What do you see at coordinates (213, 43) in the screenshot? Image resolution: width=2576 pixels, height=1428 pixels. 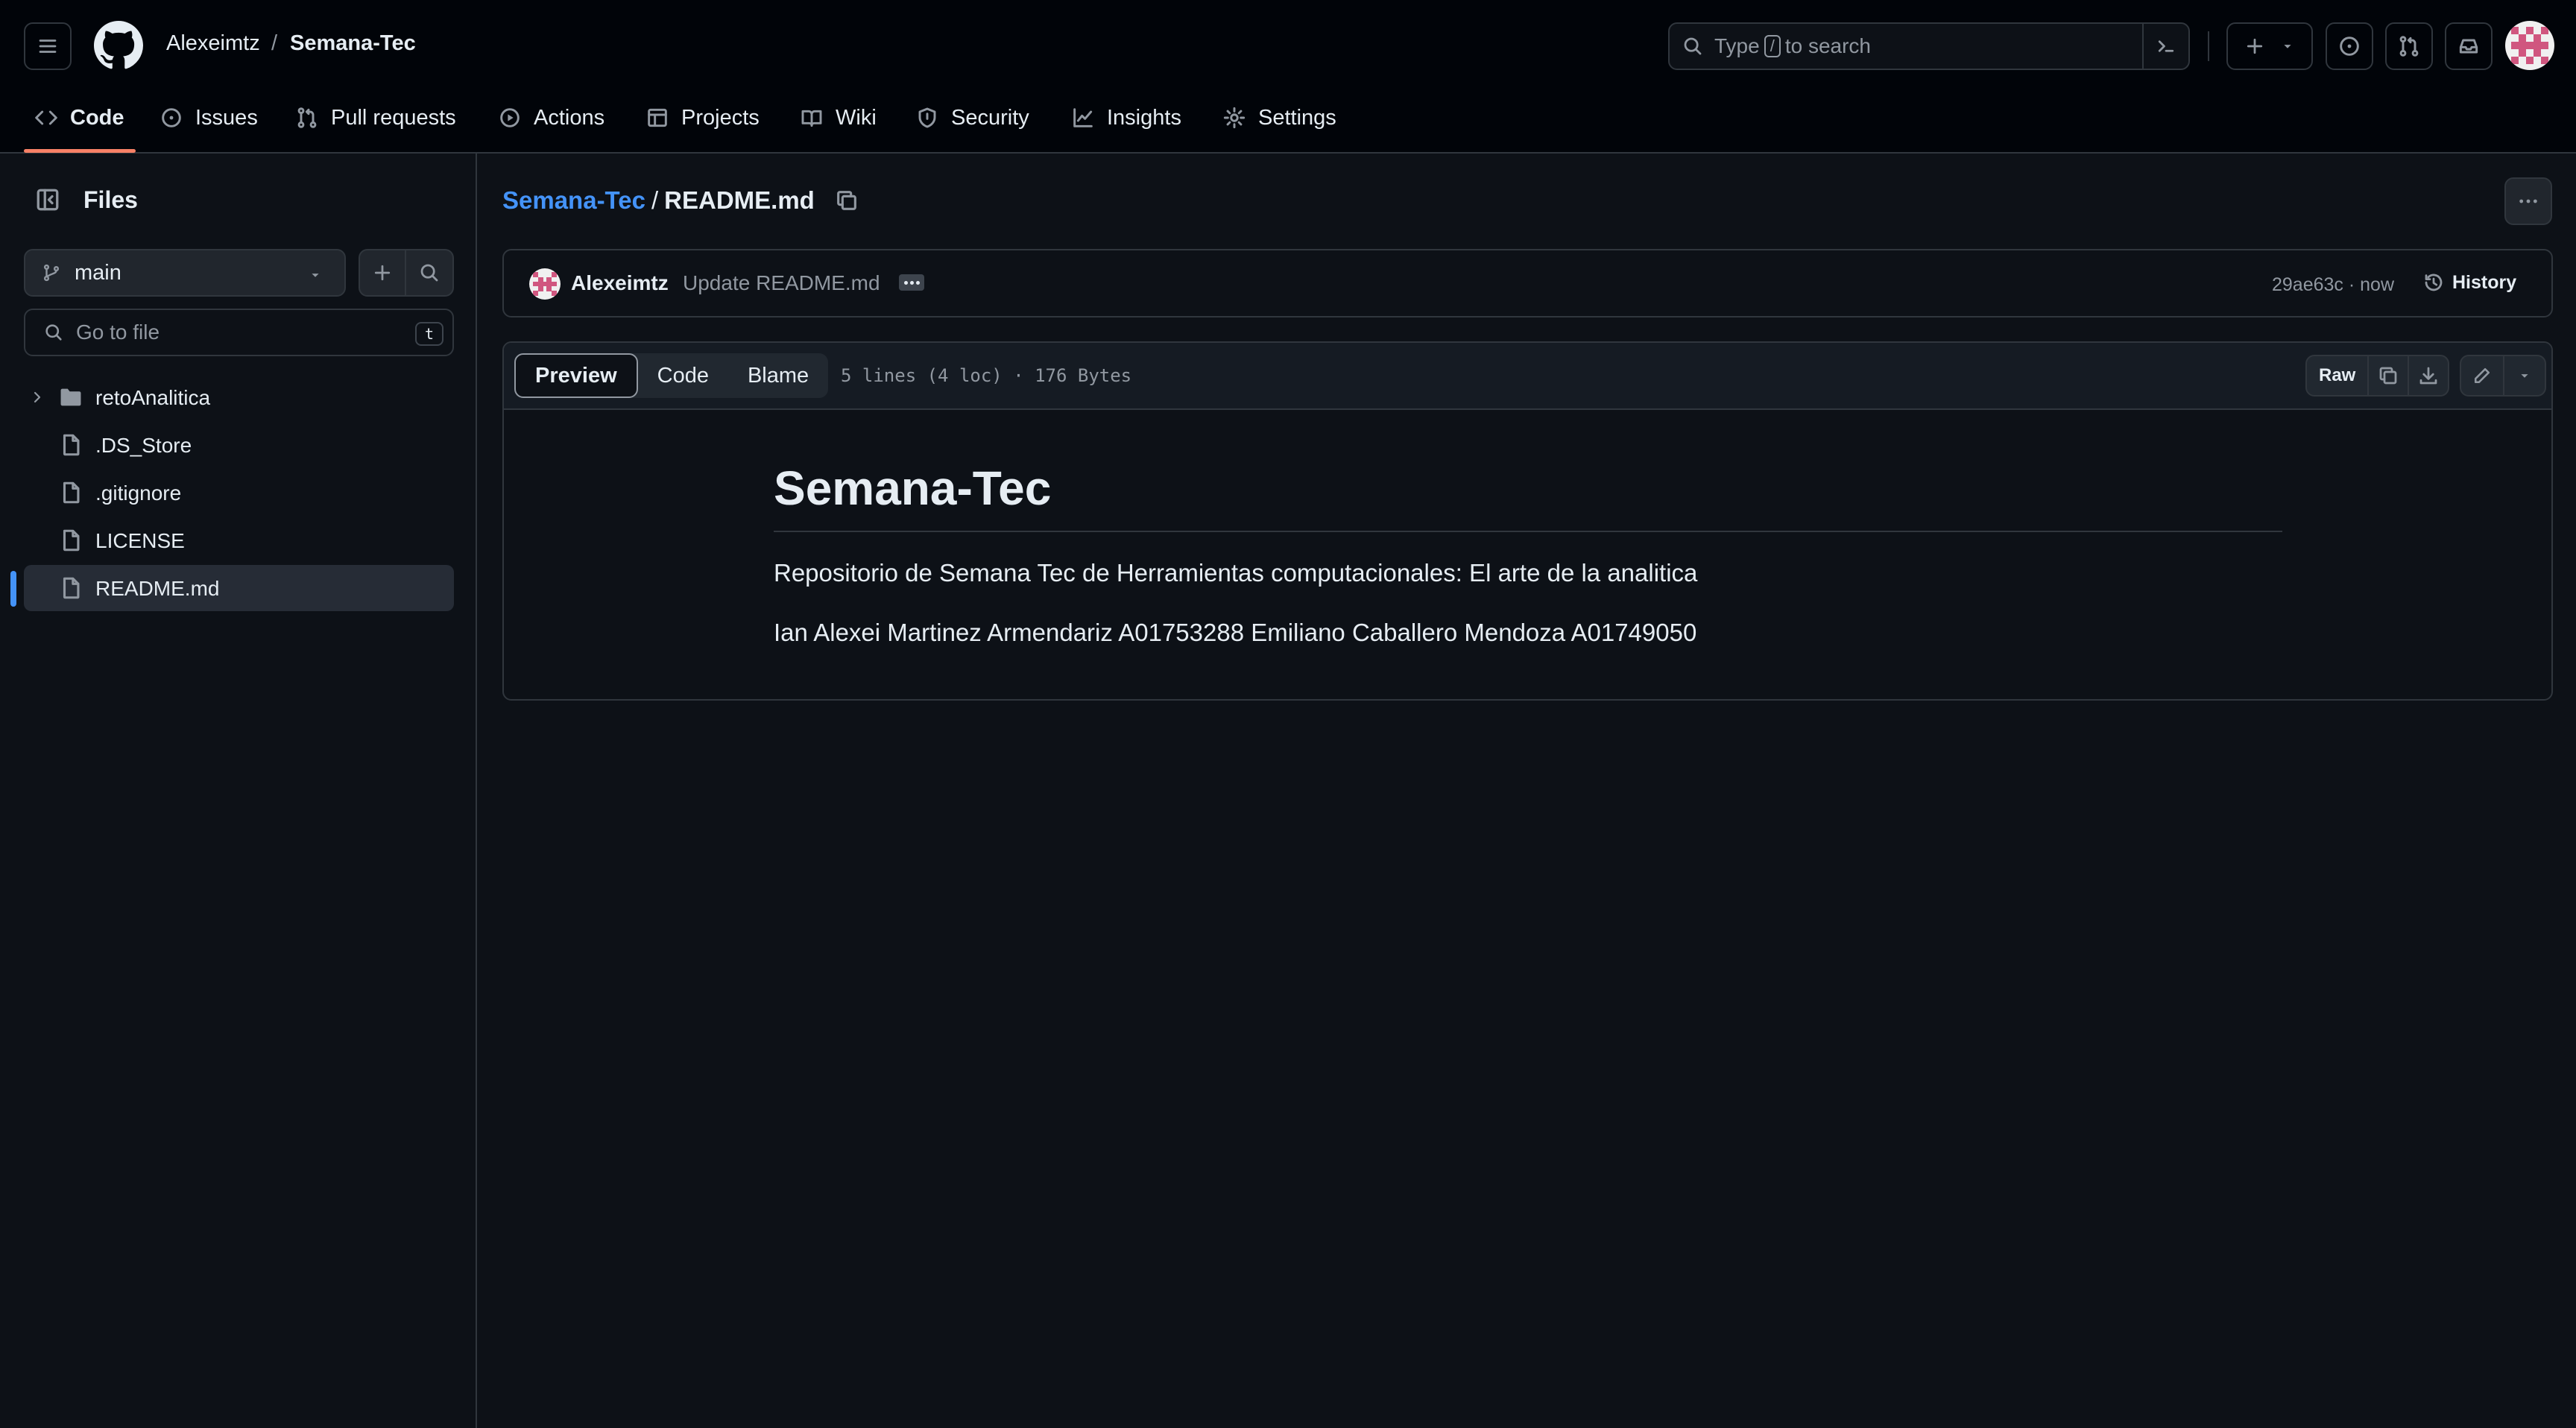 I see `breadcrumb-owner: Alexeimtz` at bounding box center [213, 43].